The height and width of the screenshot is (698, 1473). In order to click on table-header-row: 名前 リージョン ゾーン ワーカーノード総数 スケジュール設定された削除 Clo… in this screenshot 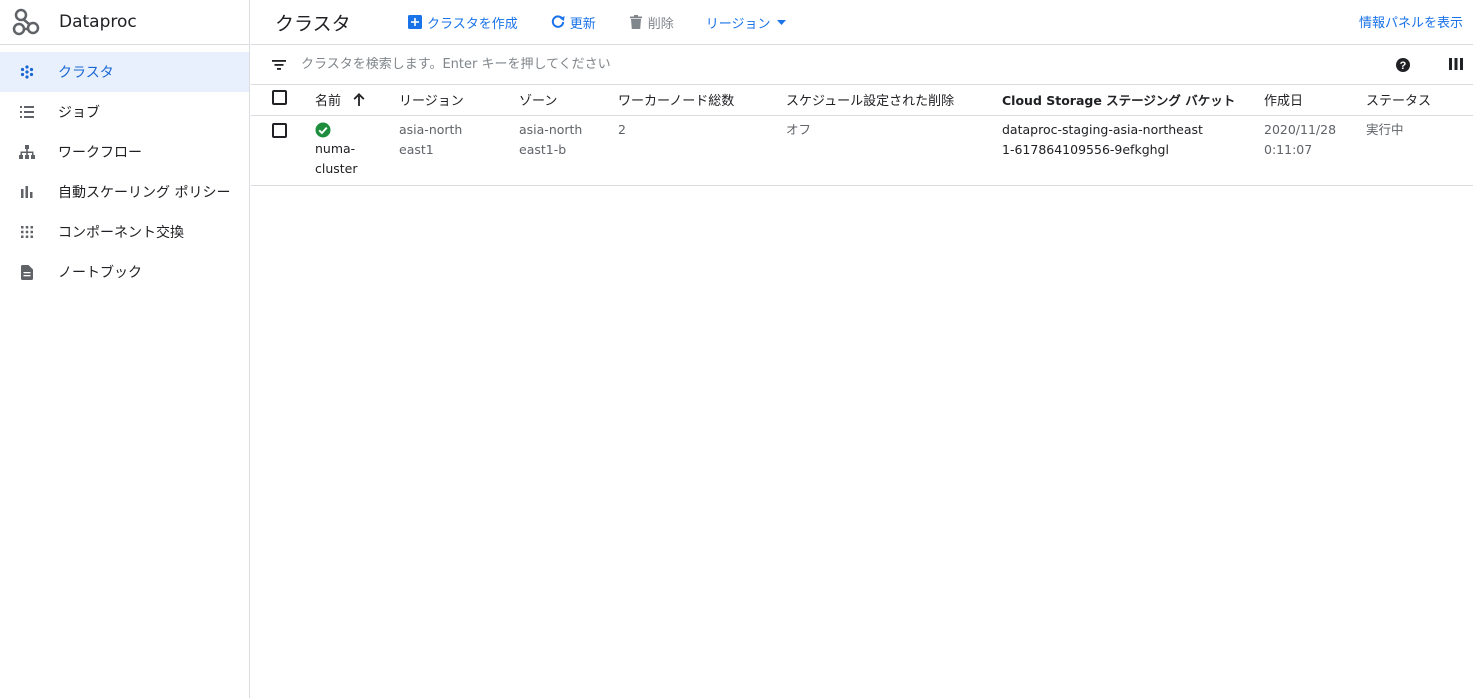, I will do `click(862, 100)`.